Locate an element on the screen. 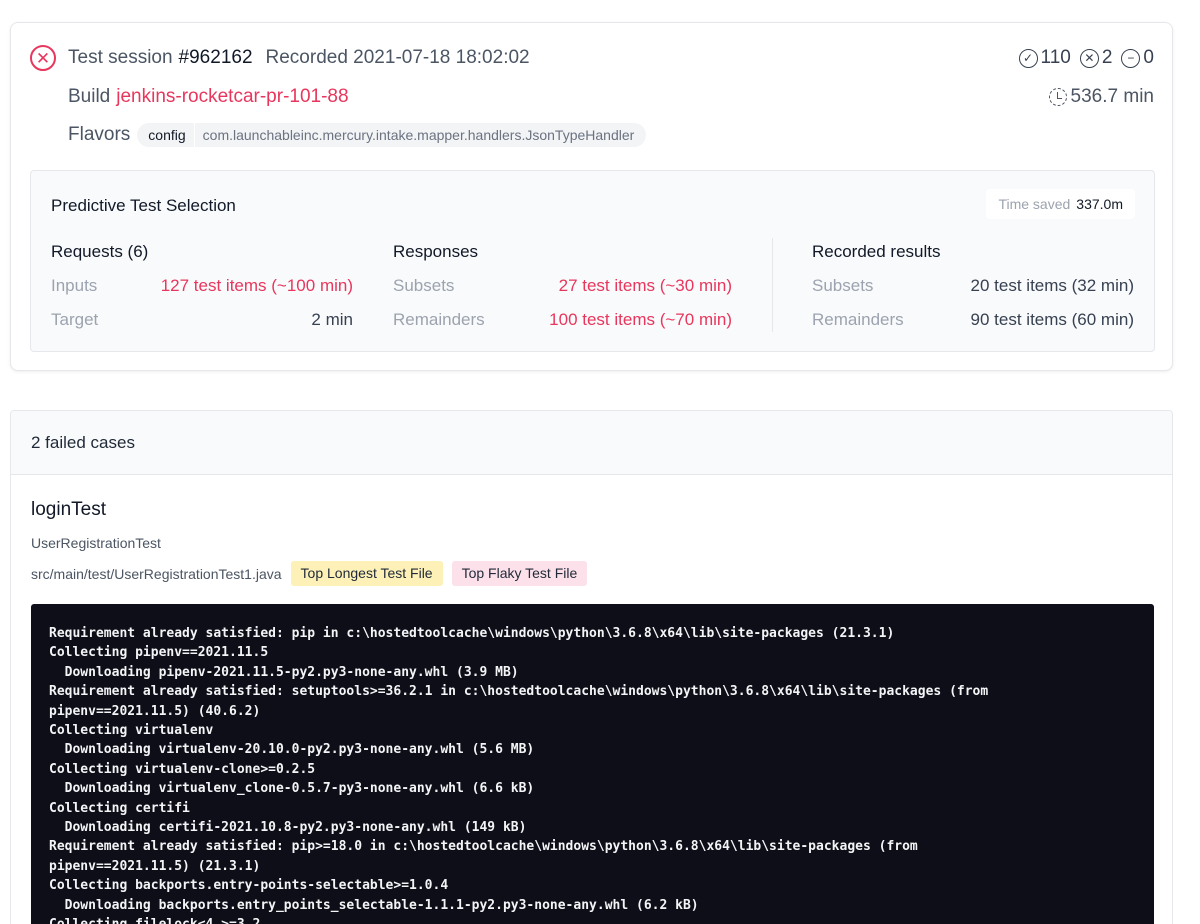 The height and width of the screenshot is (924, 1200). responses-heading: Responses is located at coordinates (436, 251).